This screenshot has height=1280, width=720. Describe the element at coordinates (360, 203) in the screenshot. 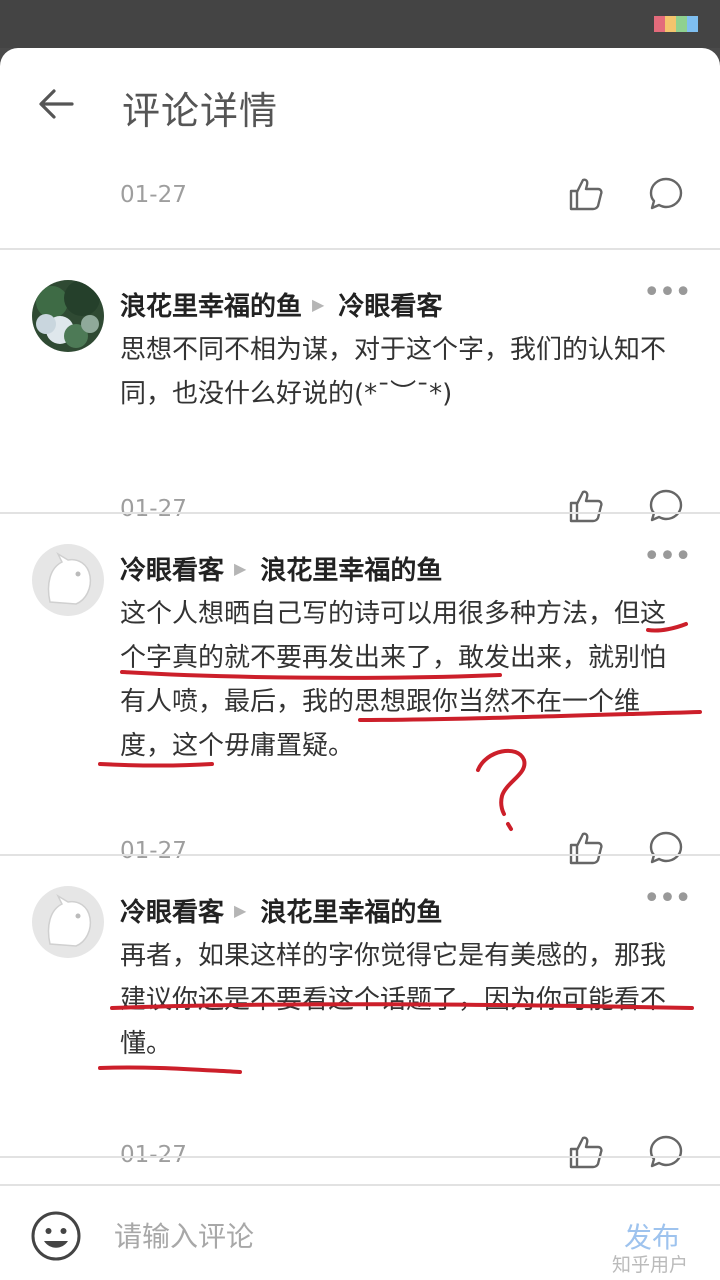

I see `parent-comment-footer: 01-27` at that location.